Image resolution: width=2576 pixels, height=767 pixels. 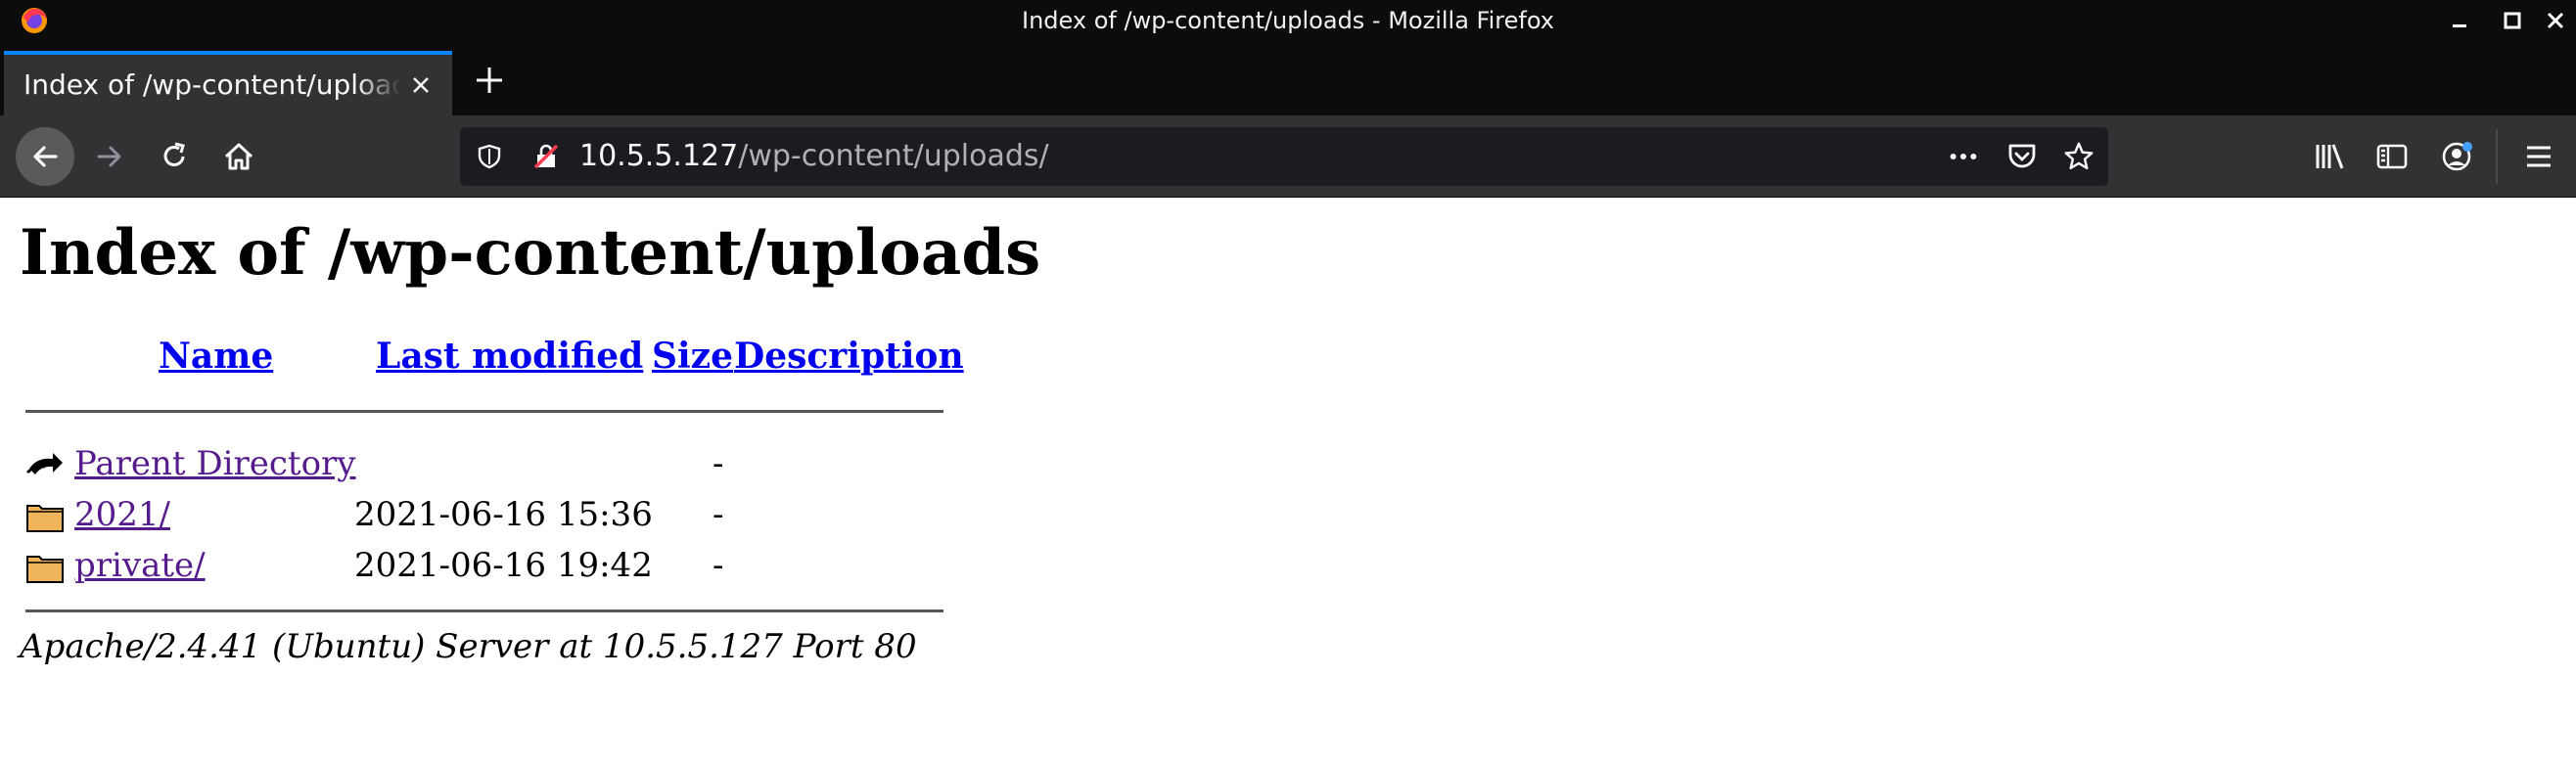 I want to click on account-icon, so click(x=2456, y=156).